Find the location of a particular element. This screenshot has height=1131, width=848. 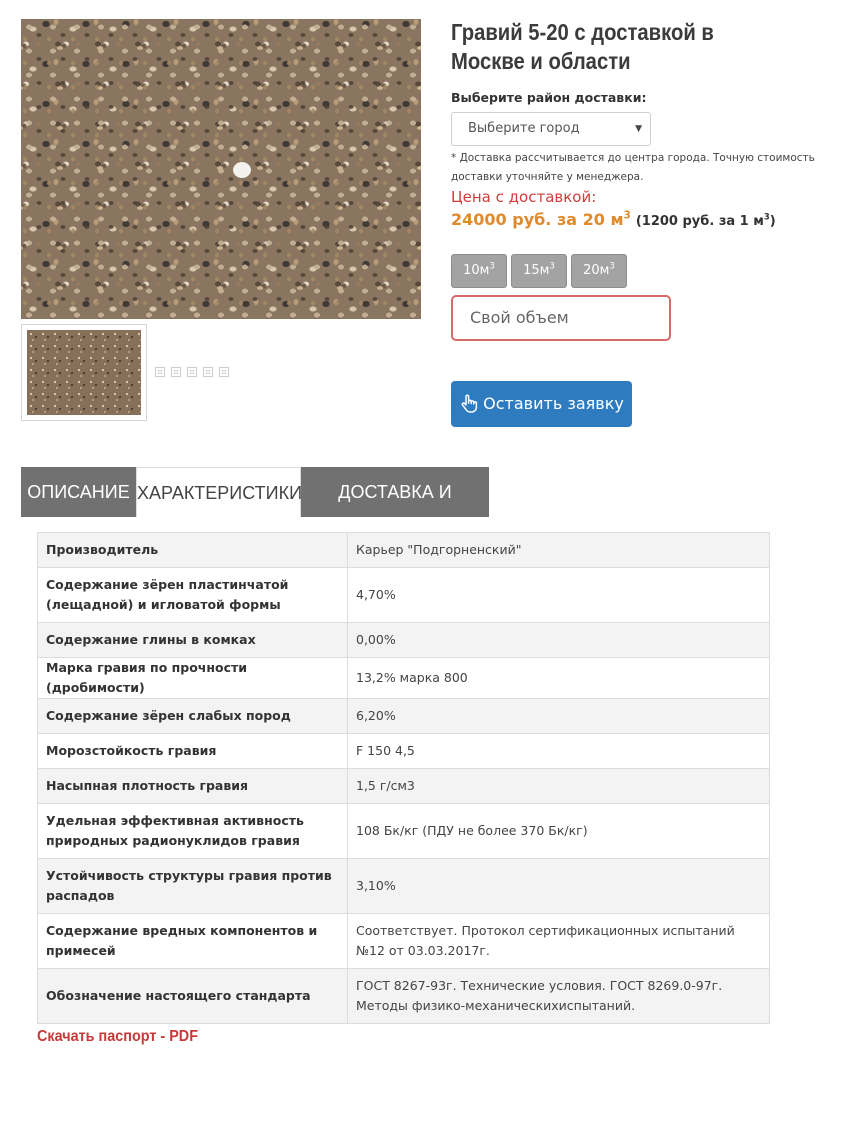

price-label: Цена с доставкой: is located at coordinates (524, 197).